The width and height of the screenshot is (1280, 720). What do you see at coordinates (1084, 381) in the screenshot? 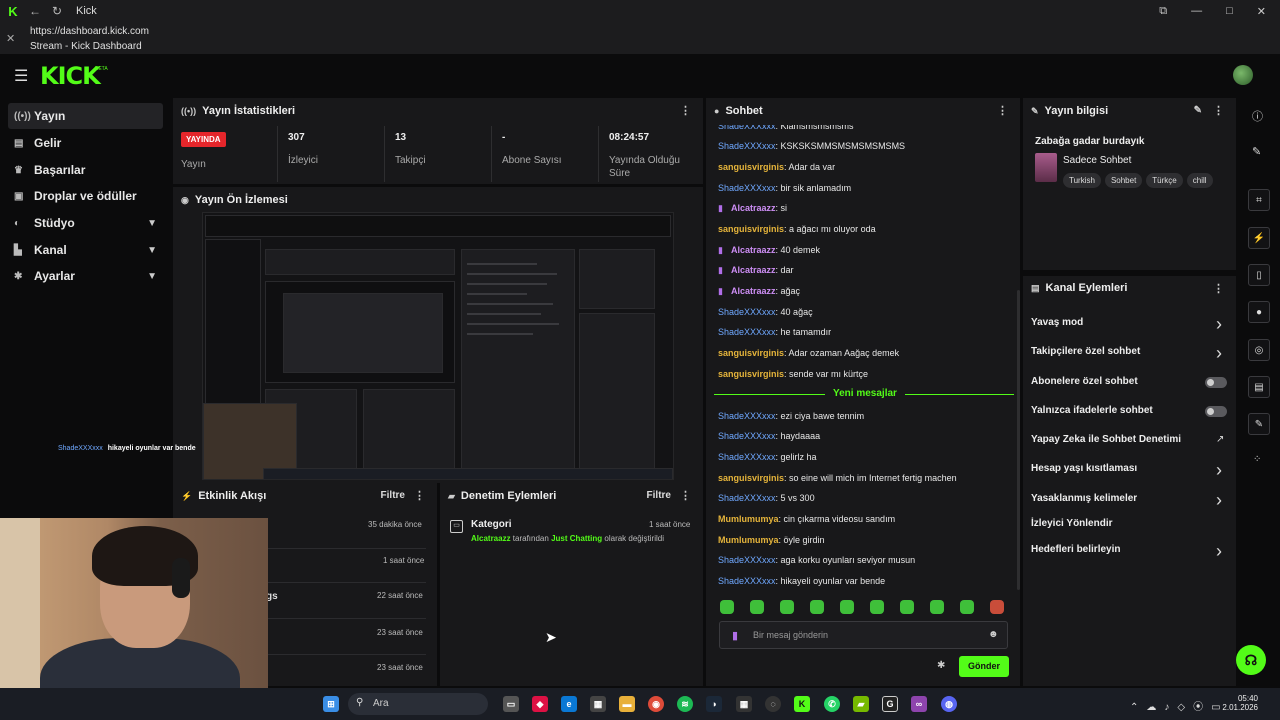
I see `channel-action-item: Abonelere özel sohbet` at bounding box center [1084, 381].